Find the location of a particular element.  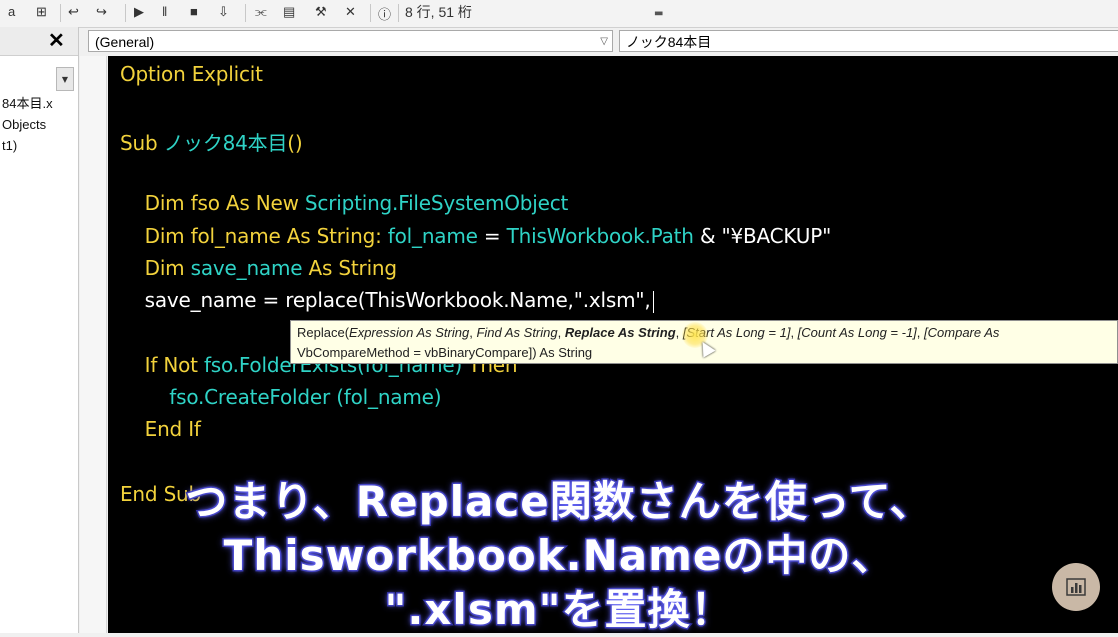

tooltip-param: Expression As String is located at coordinates (409, 332).